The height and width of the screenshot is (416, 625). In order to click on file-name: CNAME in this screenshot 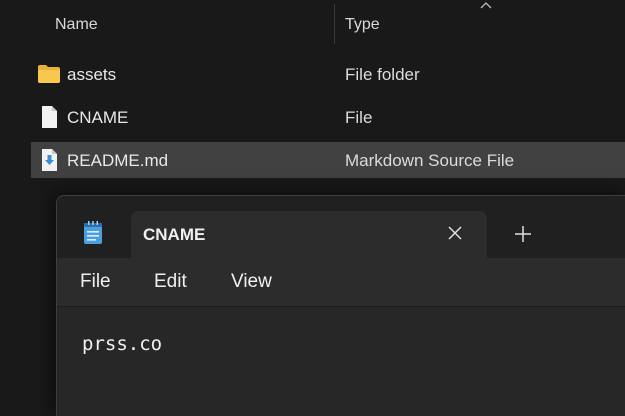, I will do `click(98, 117)`.